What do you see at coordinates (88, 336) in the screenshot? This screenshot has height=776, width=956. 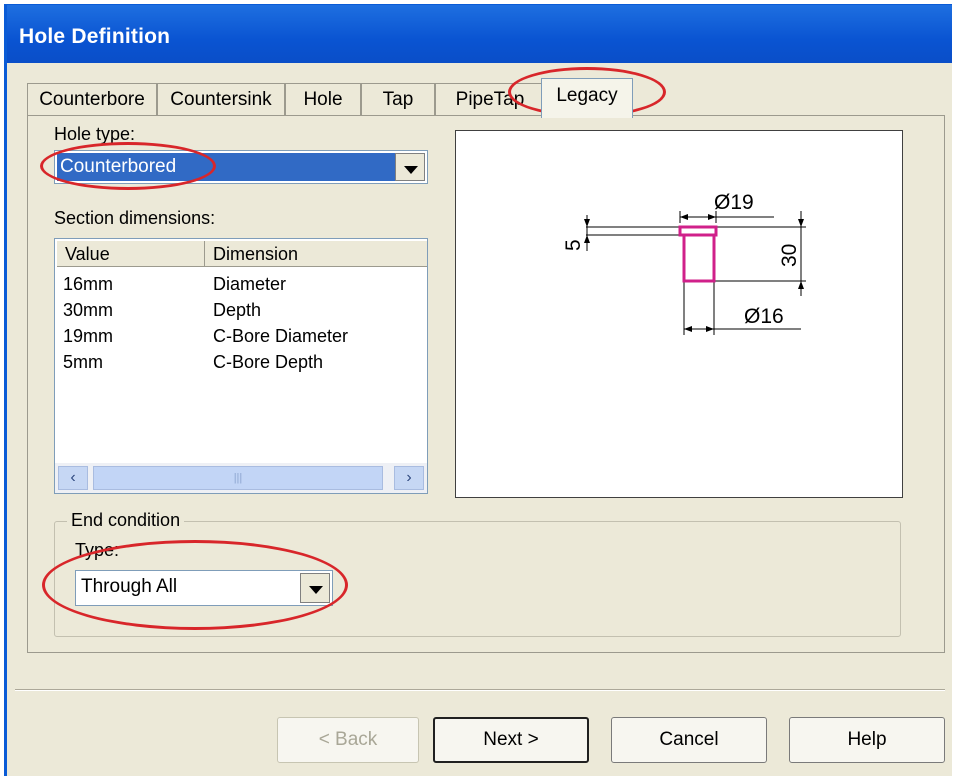 I see `row-value: 19mm` at bounding box center [88, 336].